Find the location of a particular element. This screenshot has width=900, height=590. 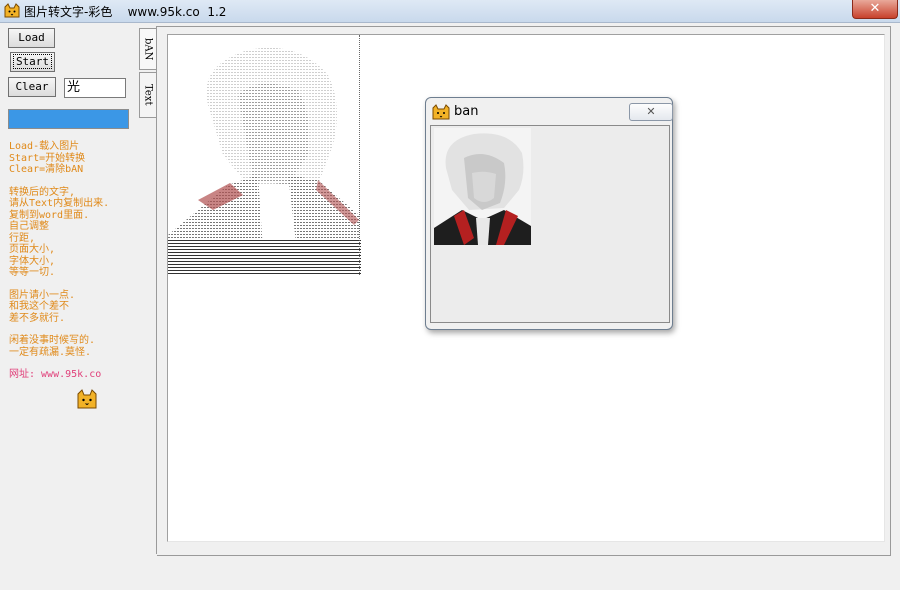

ascii-art-edge is located at coordinates (360, 155).